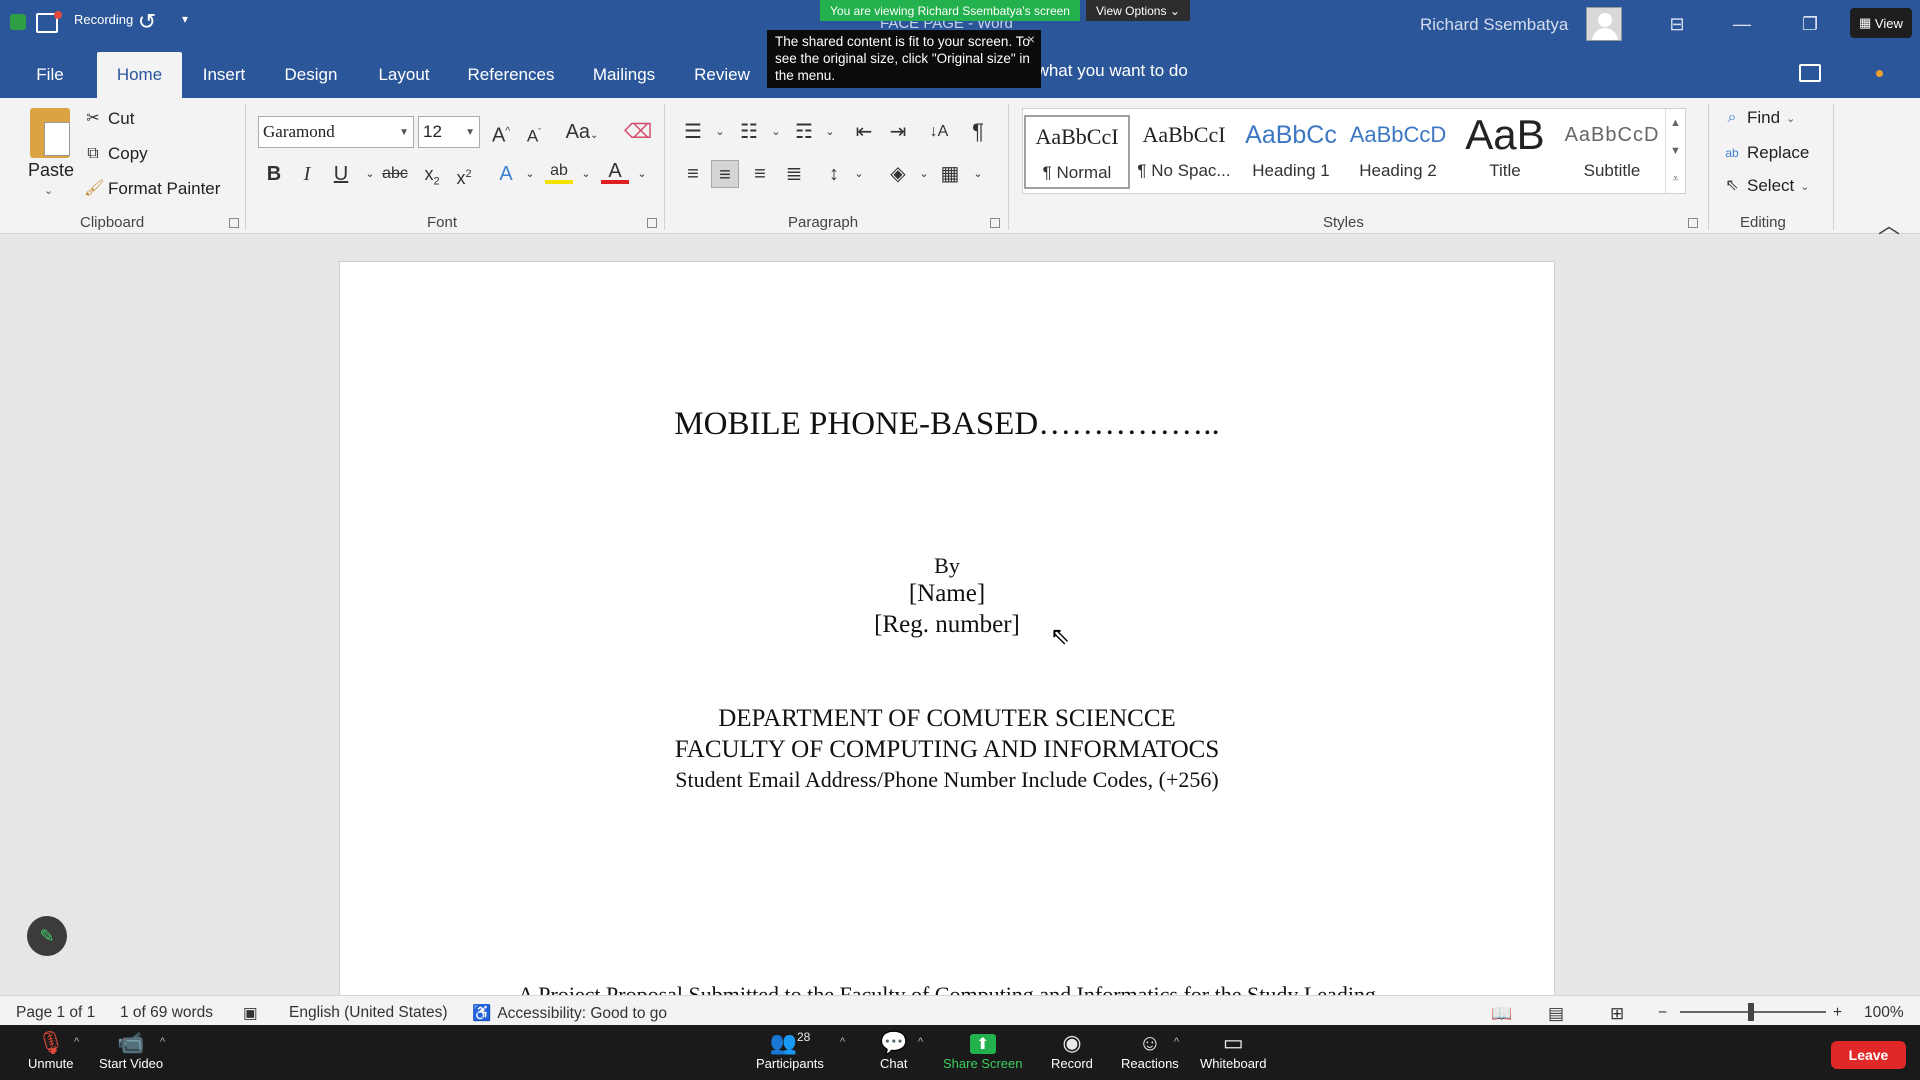 Image resolution: width=1920 pixels, height=1080 pixels. I want to click on proofing-icon: ▣, so click(250, 1013).